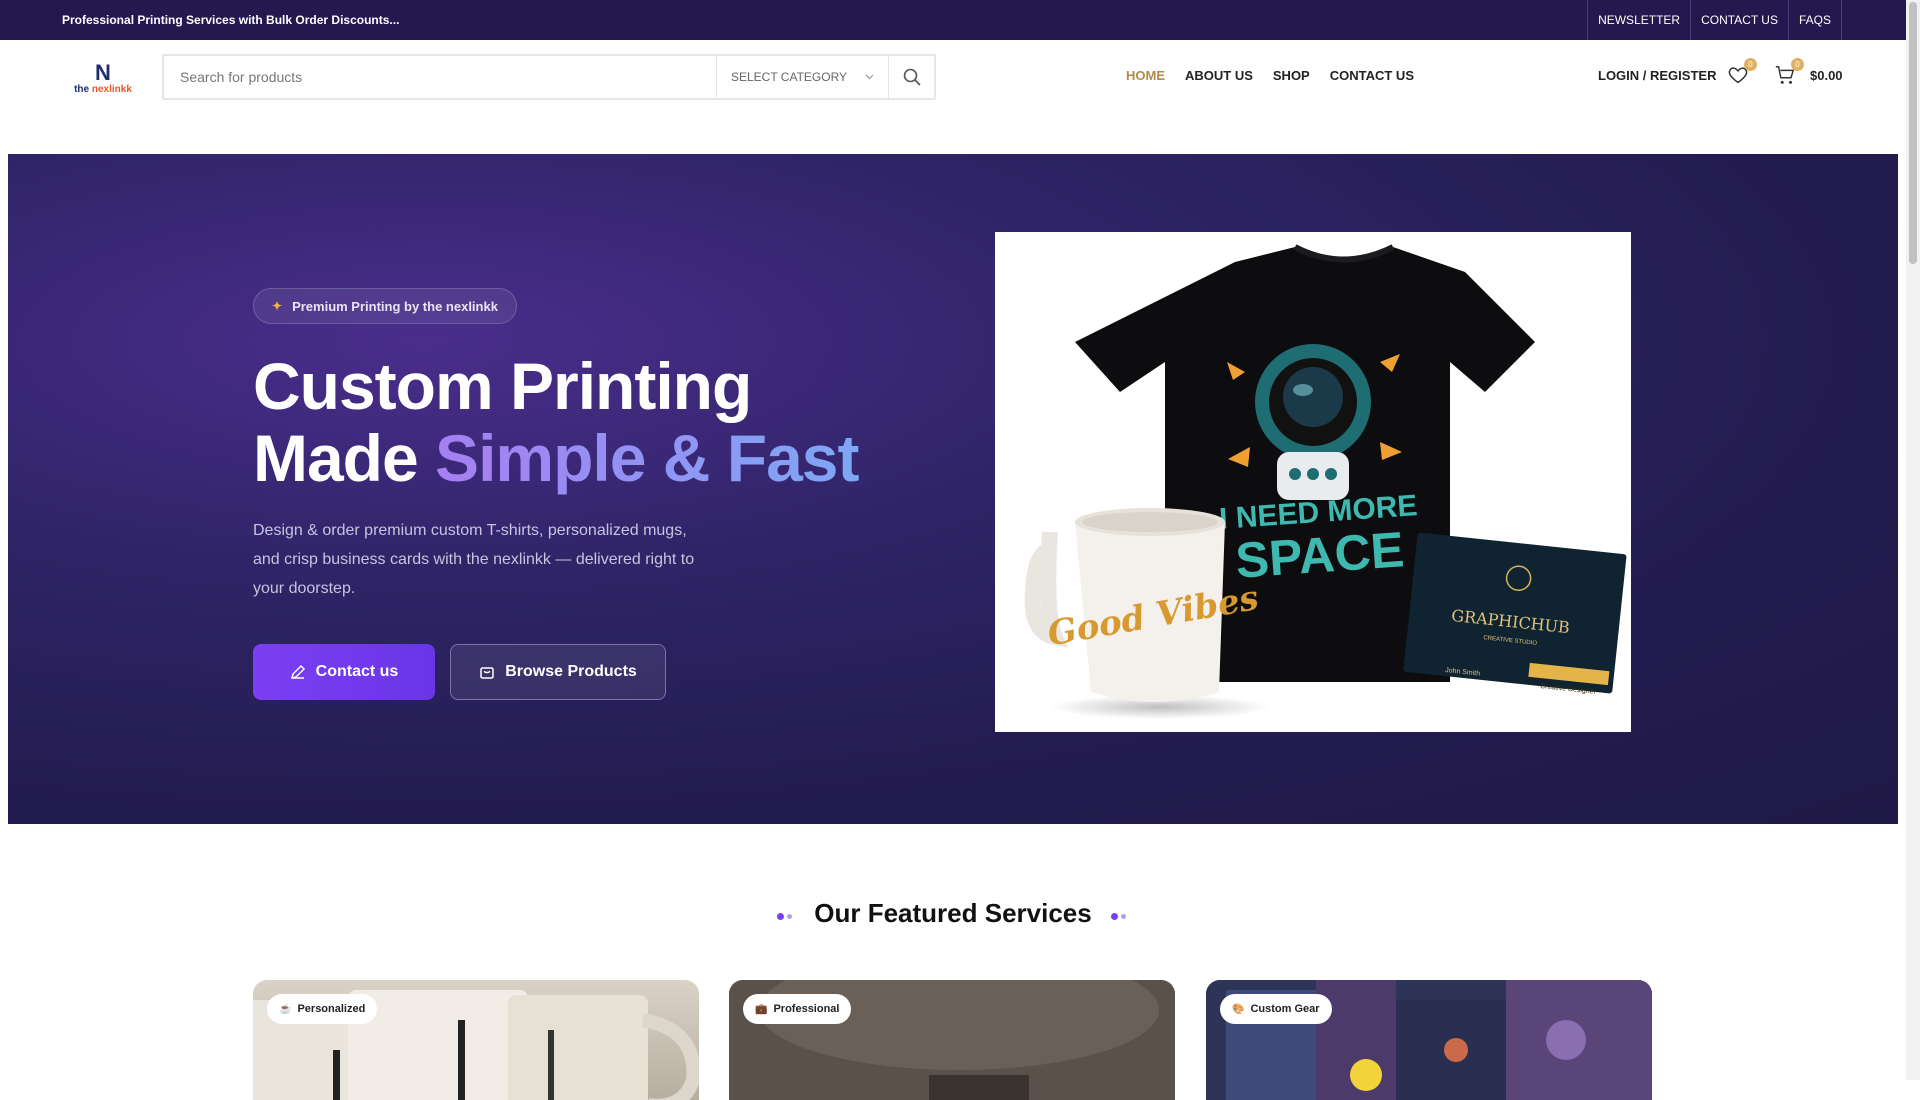 The image size is (1920, 1100). Describe the element at coordinates (571, 671) in the screenshot. I see `browse-products-button-label: Browse Products` at that location.